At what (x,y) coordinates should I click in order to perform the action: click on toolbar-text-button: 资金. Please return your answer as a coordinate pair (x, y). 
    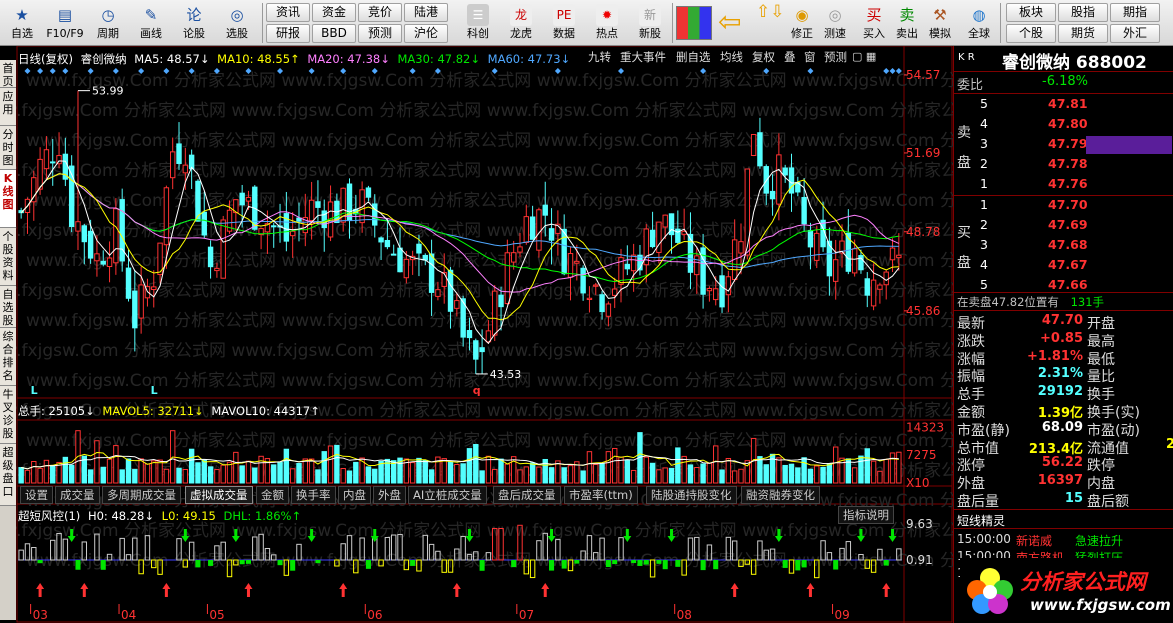
    Looking at the image, I should click on (334, 12).